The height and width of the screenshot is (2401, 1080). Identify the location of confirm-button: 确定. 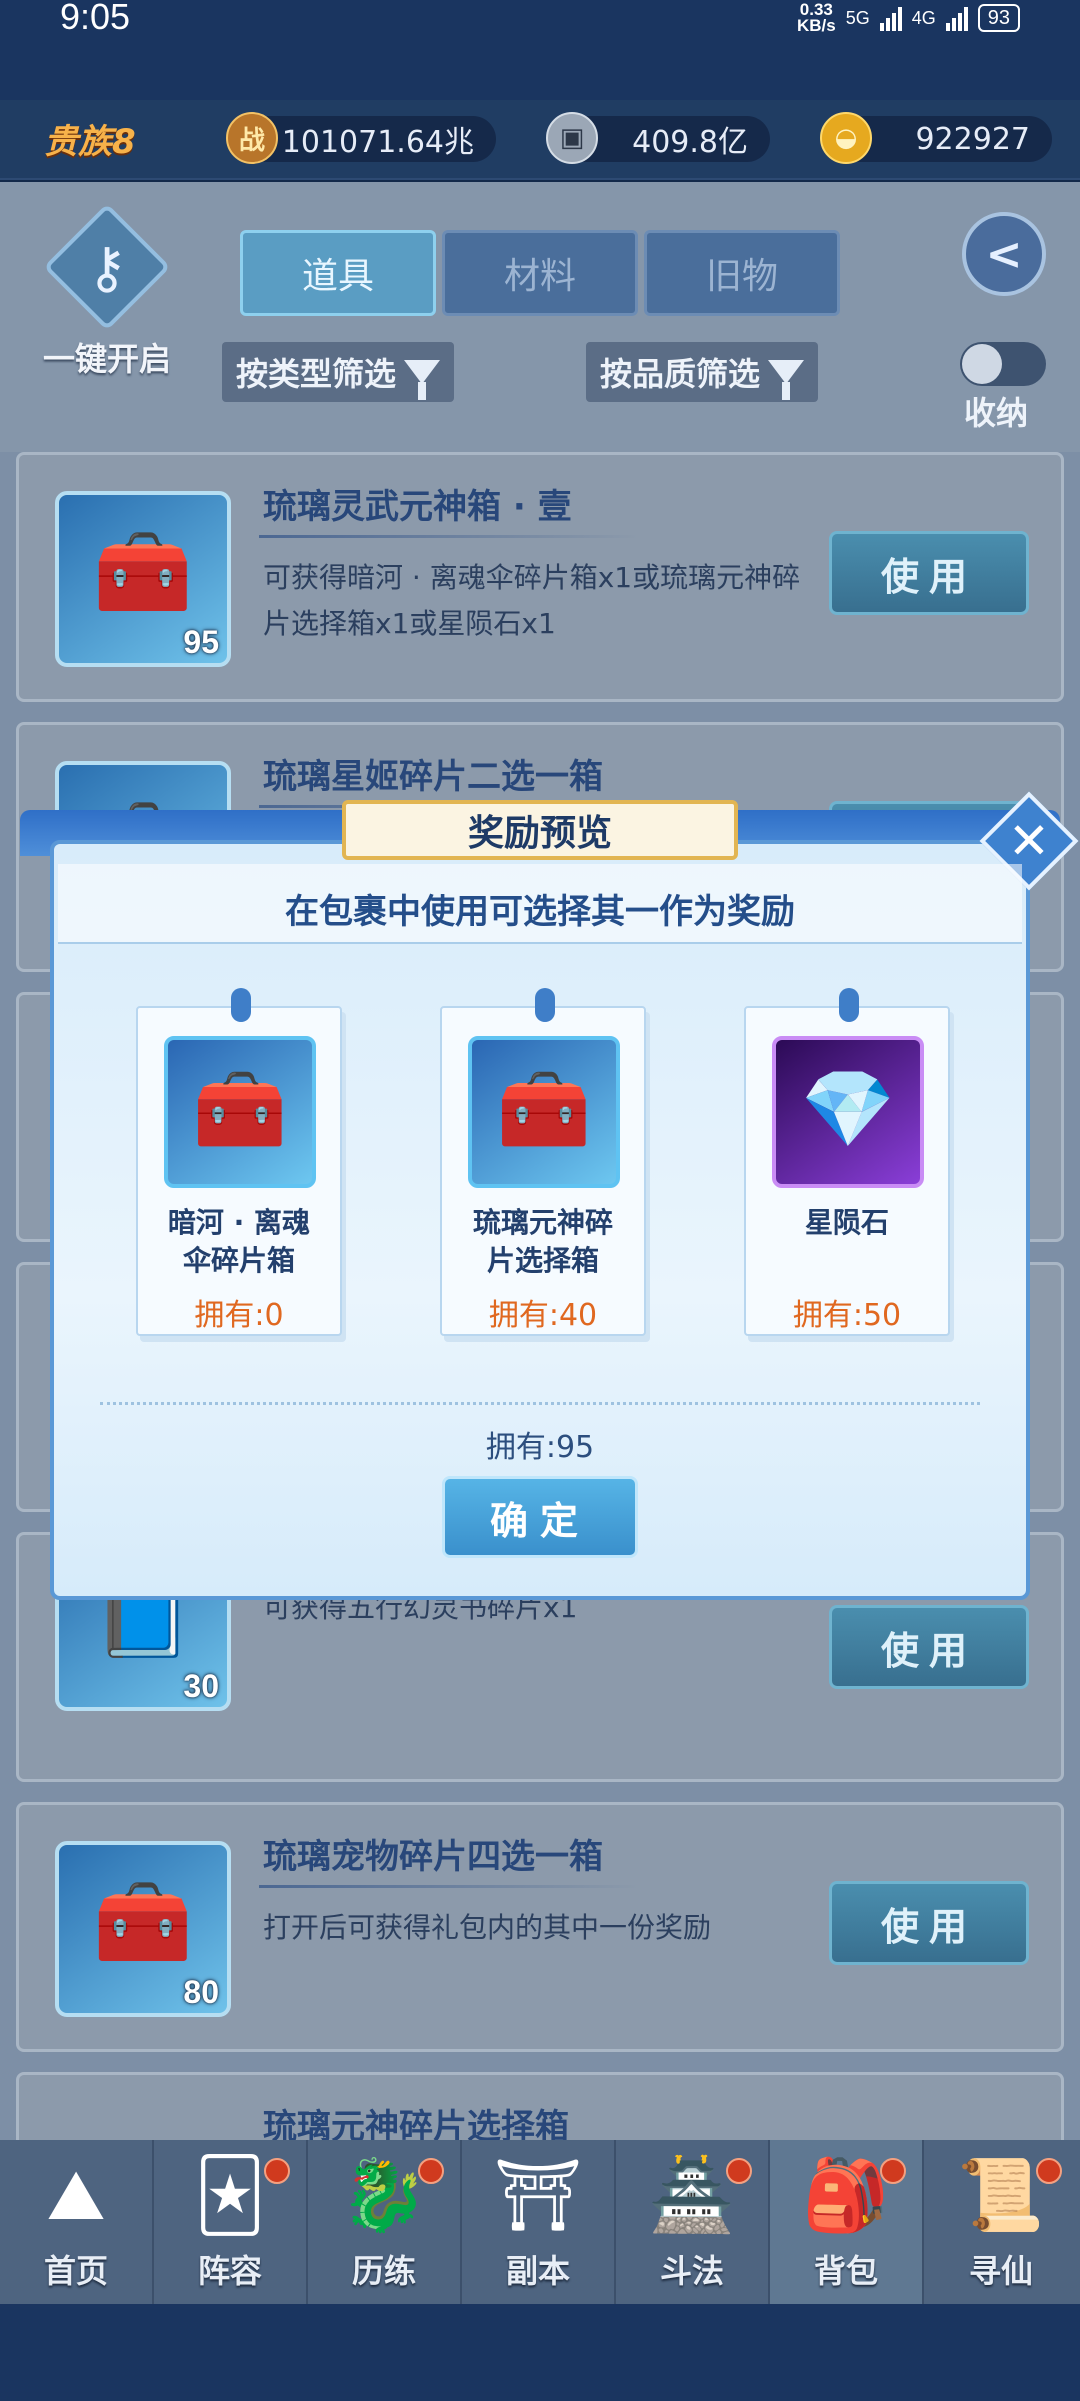
(540, 1517).